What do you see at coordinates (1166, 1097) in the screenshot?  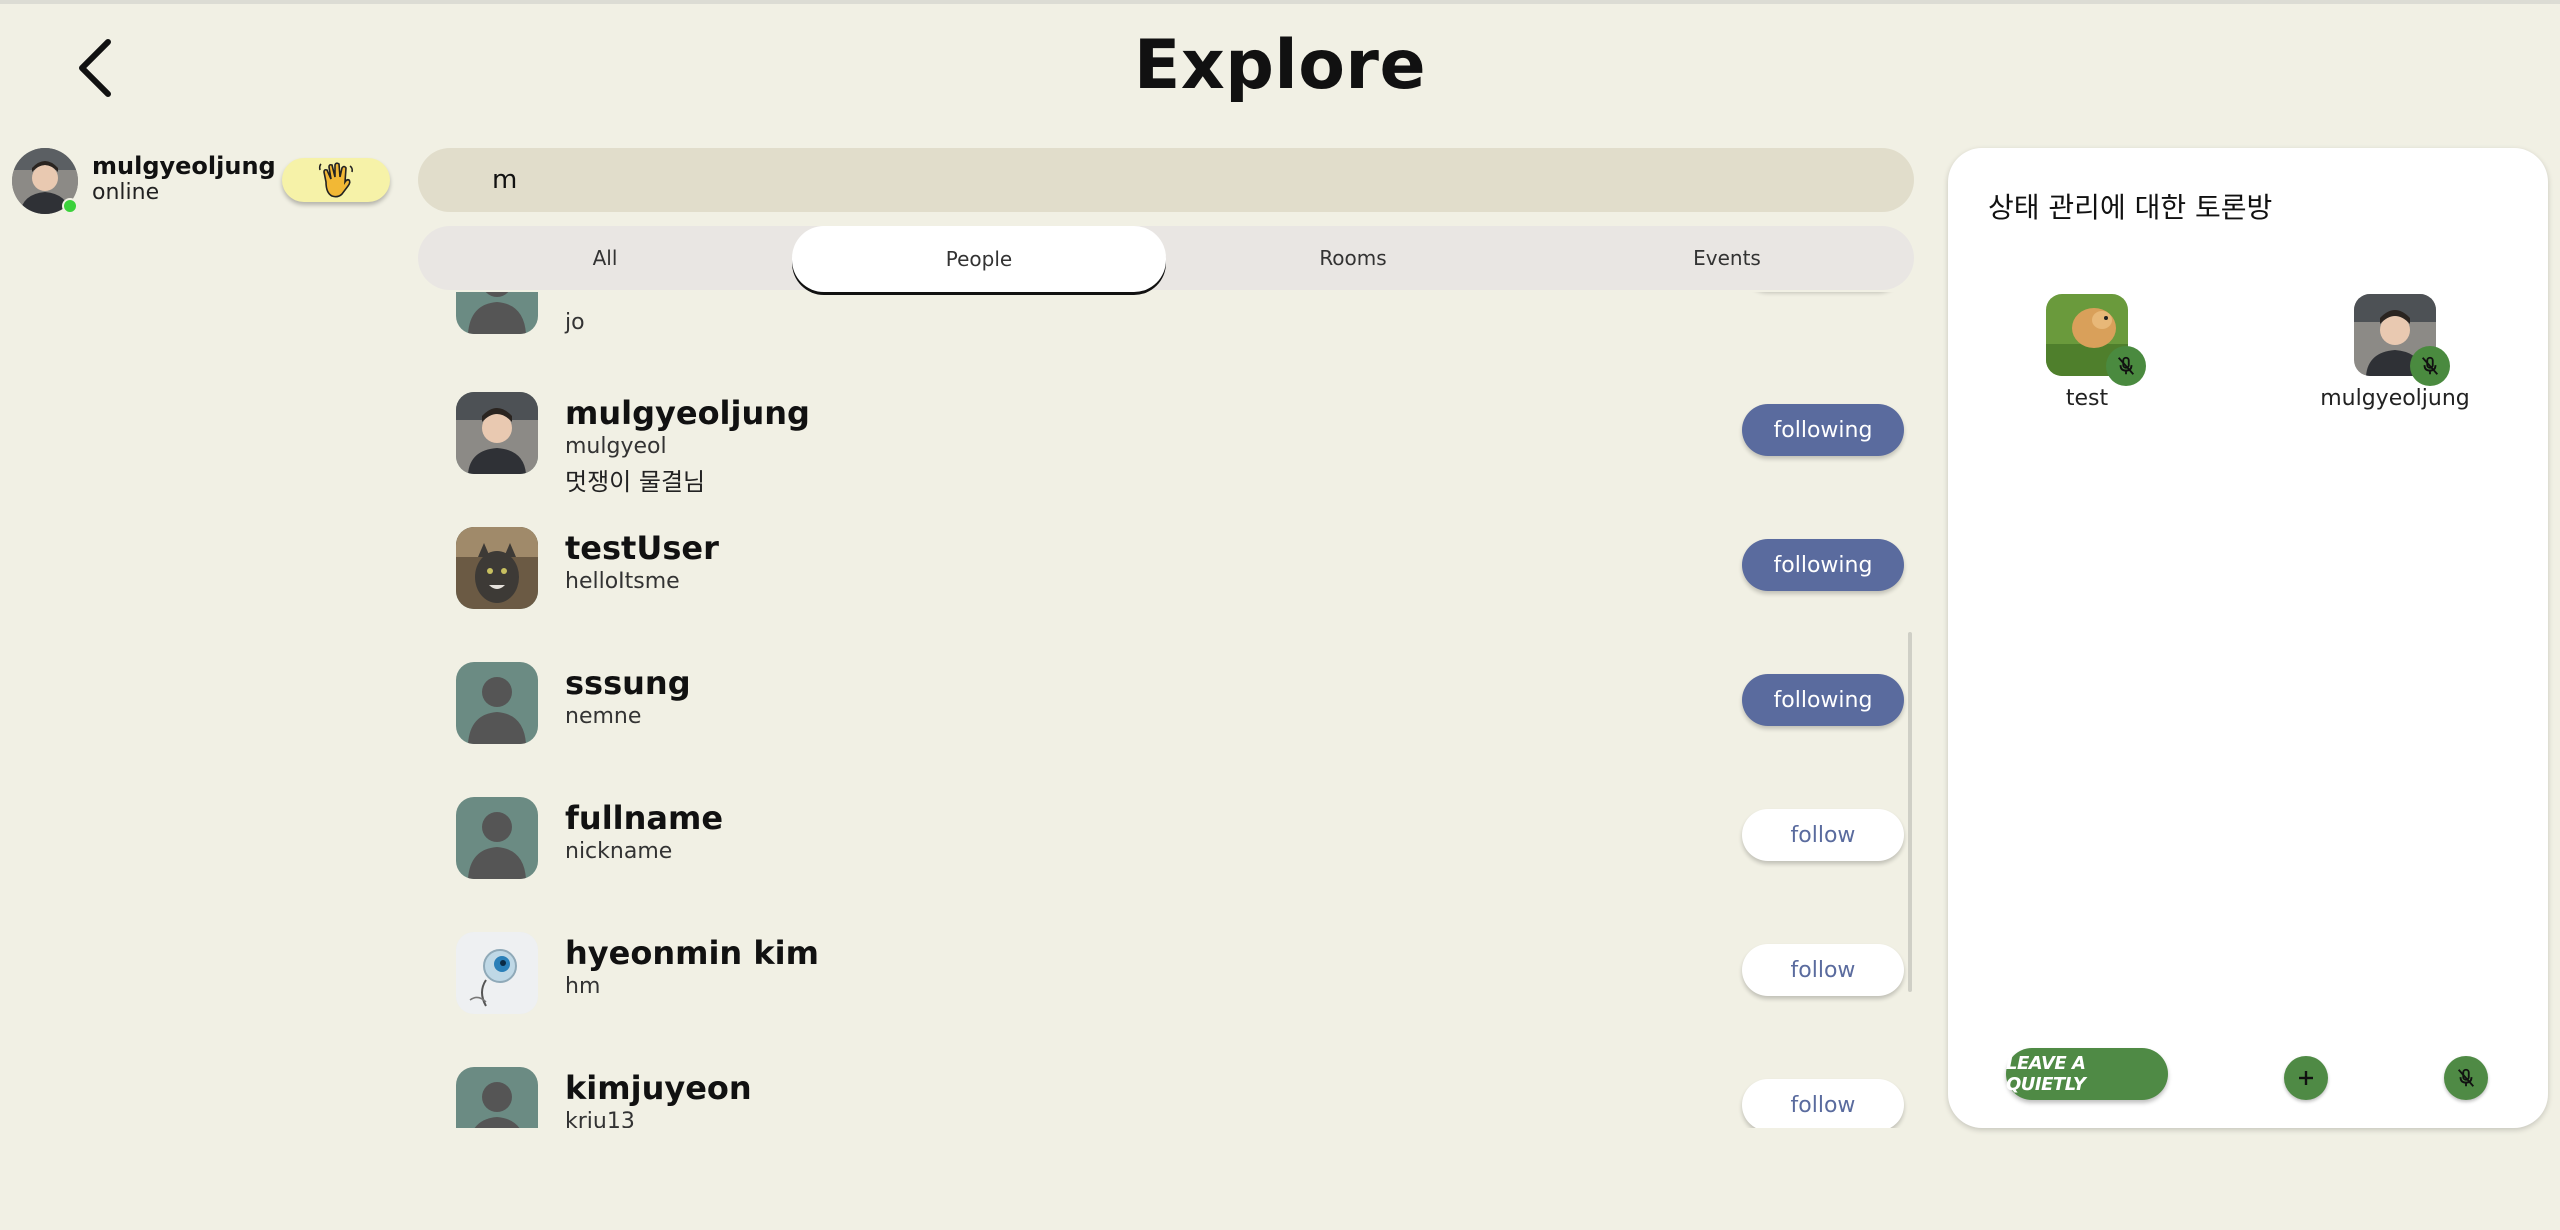 I see `list-item: kimjuyeon krju13 follow` at bounding box center [1166, 1097].